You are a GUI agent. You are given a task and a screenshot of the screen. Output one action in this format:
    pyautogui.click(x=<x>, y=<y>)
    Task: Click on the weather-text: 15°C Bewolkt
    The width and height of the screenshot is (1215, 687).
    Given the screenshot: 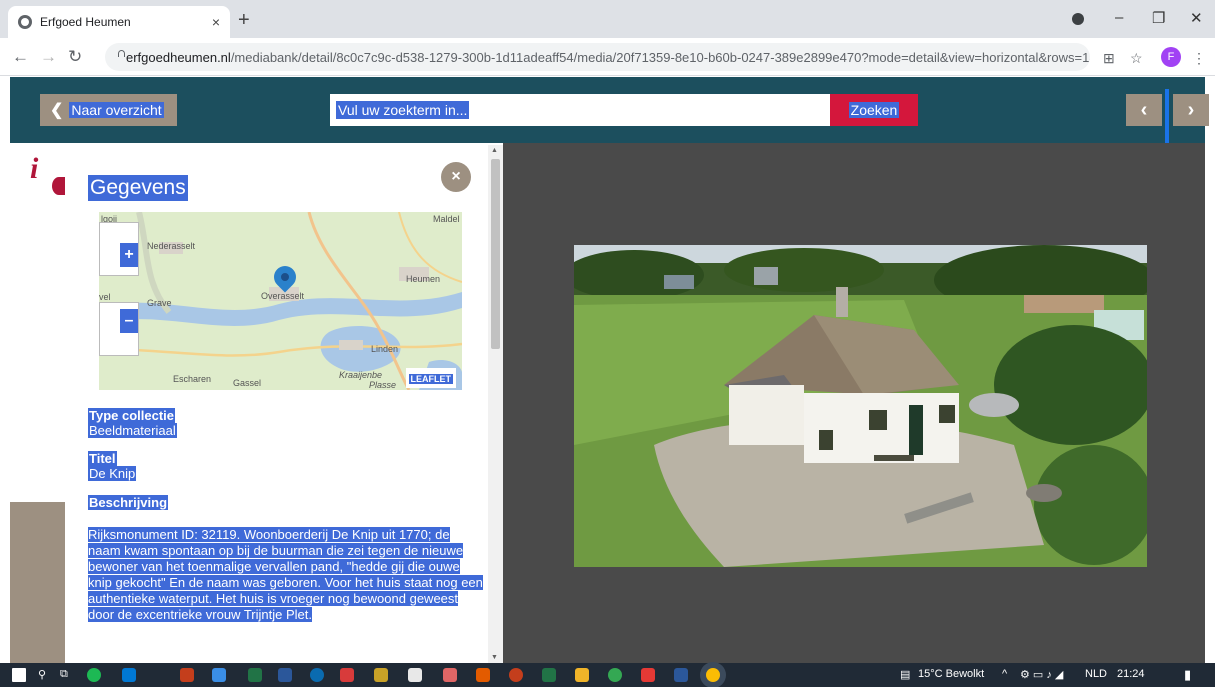 What is the action you would take?
    pyautogui.click(x=951, y=674)
    